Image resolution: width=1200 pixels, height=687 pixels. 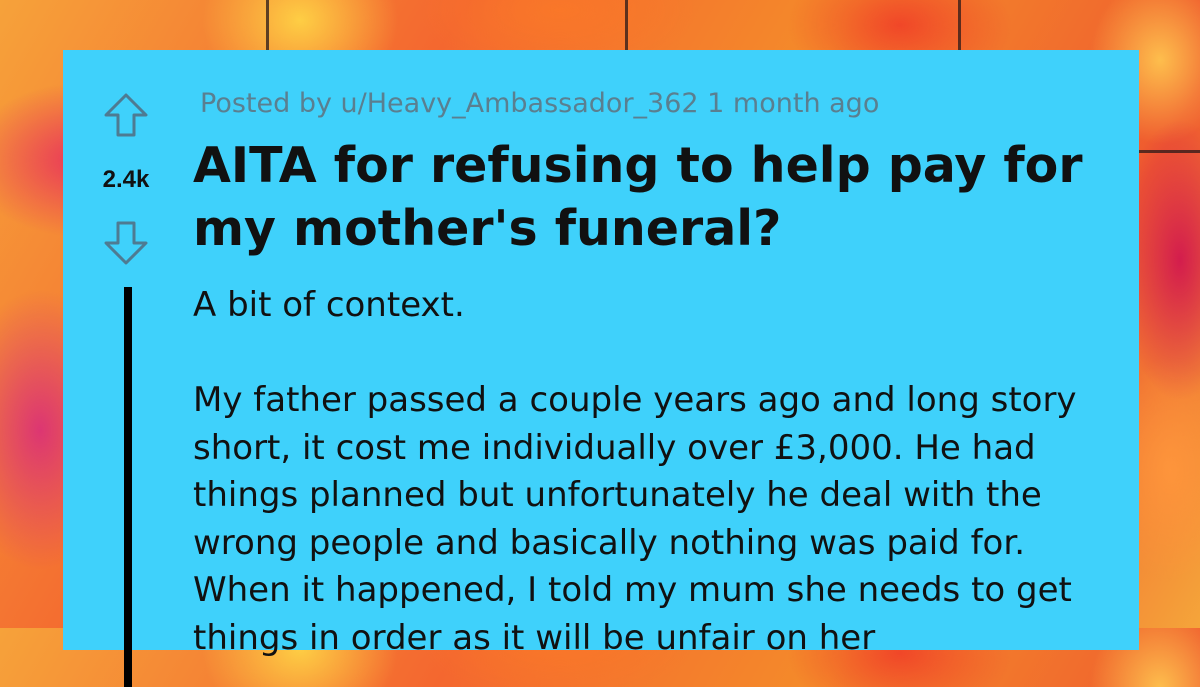 What do you see at coordinates (329, 305) in the screenshot?
I see `body-paragraph: A bit of context.` at bounding box center [329, 305].